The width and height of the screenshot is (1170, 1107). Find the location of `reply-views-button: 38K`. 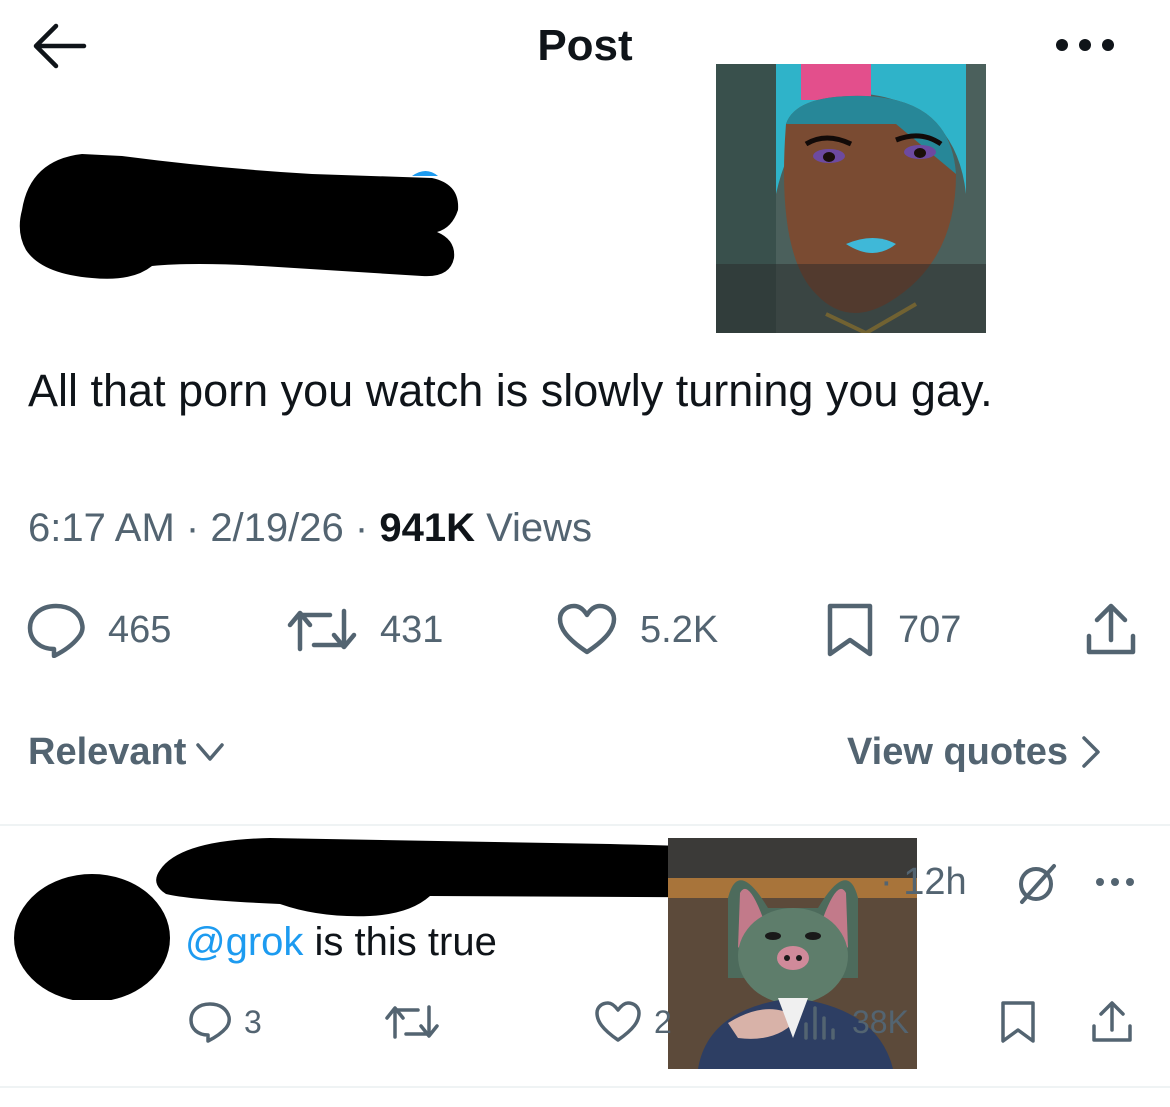

reply-views-button: 38K is located at coordinates (854, 1022).